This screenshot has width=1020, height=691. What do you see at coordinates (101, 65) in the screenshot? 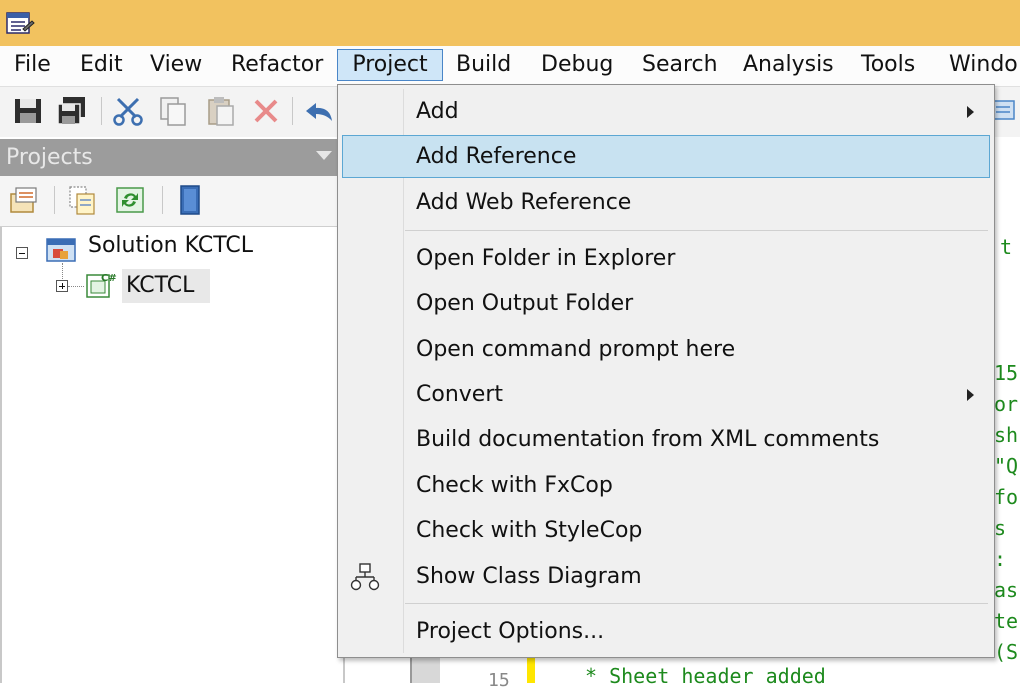
I see `menu-edit: Edit` at bounding box center [101, 65].